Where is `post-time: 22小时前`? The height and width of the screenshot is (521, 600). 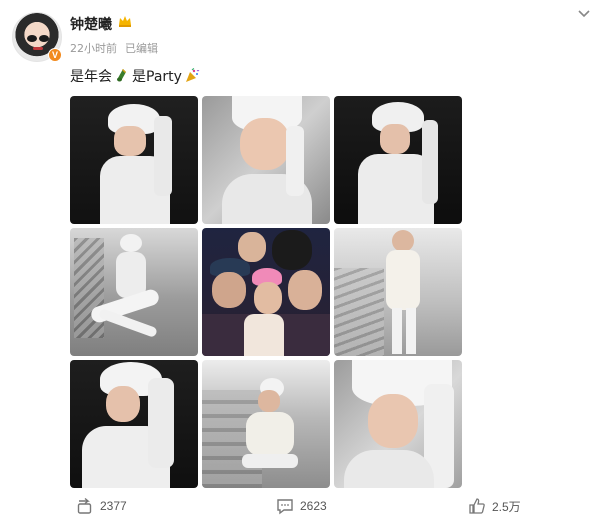 post-time: 22小时前 is located at coordinates (93, 48).